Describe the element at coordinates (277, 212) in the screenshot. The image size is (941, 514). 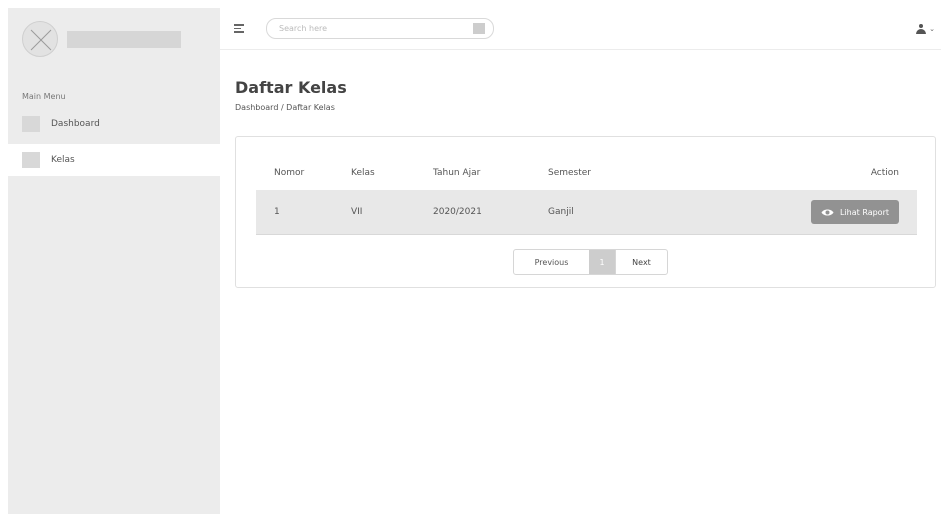
I see `cell-nomor: 1` at that location.